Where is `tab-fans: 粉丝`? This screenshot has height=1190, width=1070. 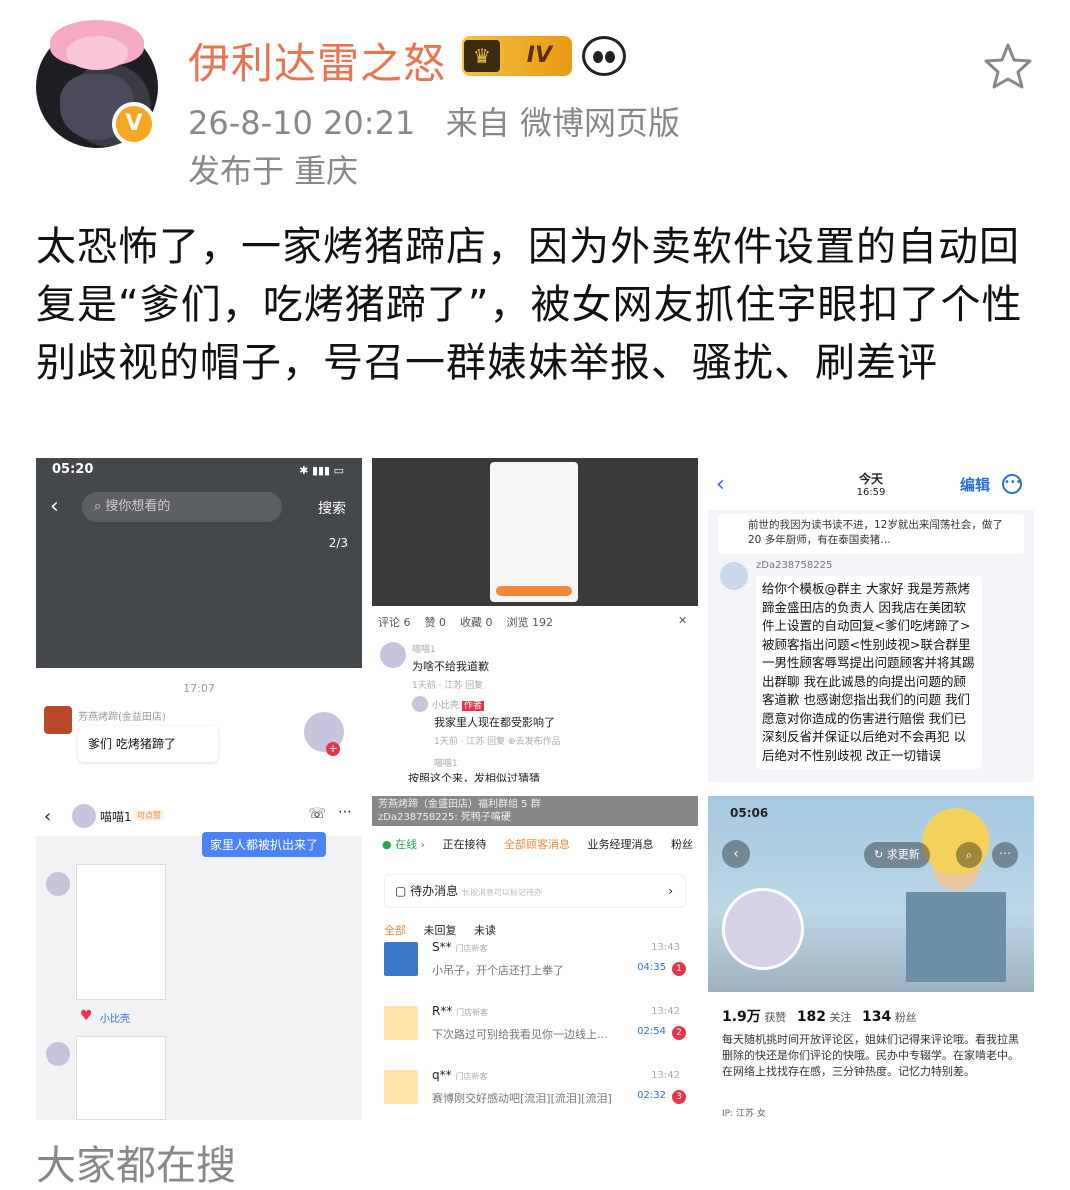
tab-fans: 粉丝 is located at coordinates (682, 844).